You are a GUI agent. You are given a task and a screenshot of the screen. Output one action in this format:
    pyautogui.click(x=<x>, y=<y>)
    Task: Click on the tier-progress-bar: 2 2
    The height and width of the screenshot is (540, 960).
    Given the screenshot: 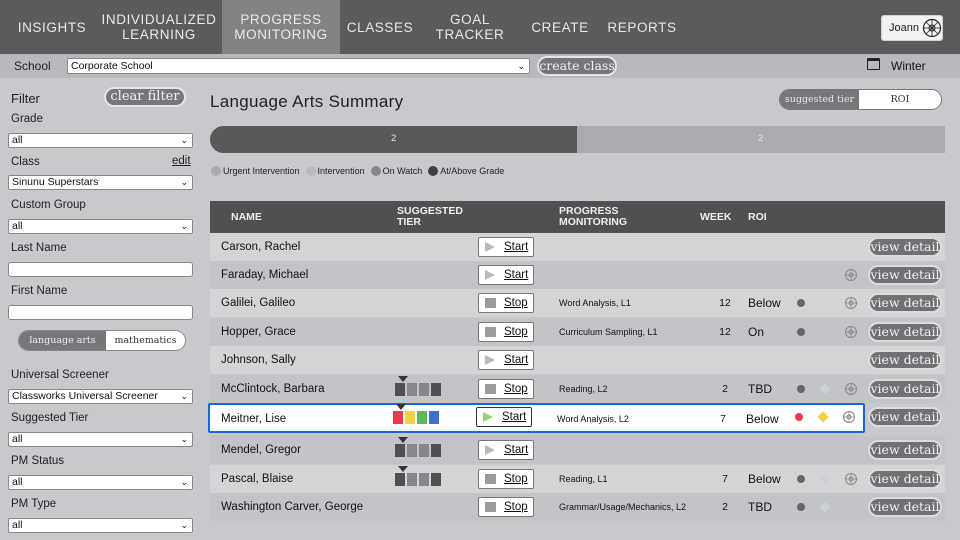 What is the action you would take?
    pyautogui.click(x=577, y=139)
    